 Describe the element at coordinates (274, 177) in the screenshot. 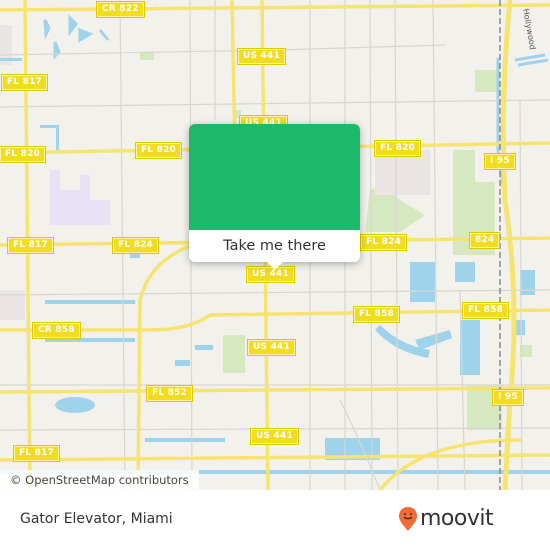

I see `popup-image-area` at that location.